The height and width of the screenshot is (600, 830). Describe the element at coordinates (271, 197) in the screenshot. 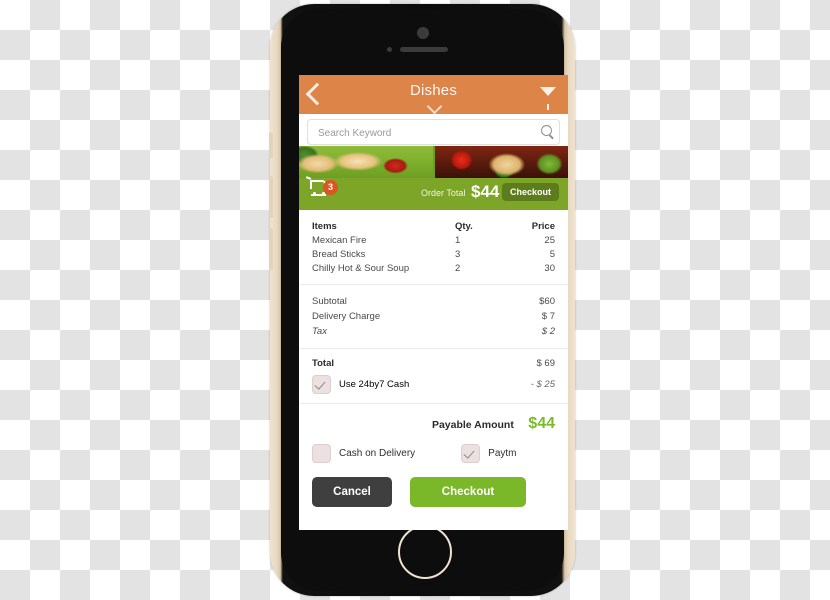

I see `volume-up-button` at that location.